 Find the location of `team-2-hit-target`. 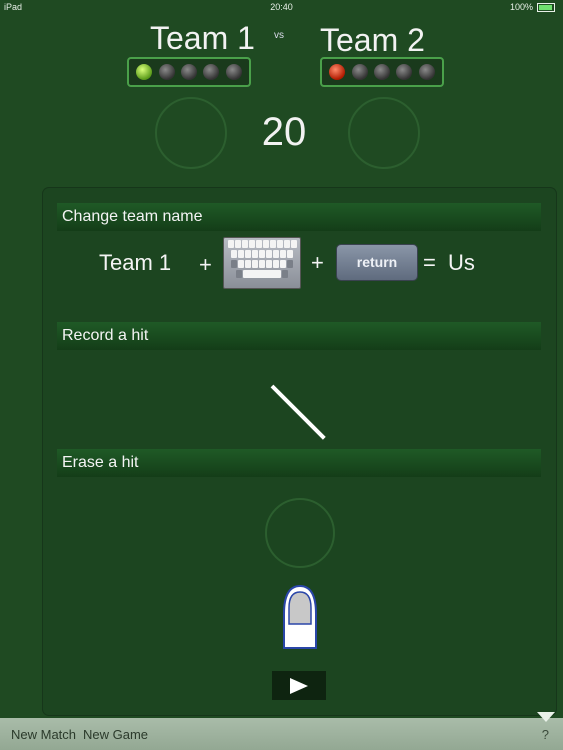

team-2-hit-target is located at coordinates (384, 133).